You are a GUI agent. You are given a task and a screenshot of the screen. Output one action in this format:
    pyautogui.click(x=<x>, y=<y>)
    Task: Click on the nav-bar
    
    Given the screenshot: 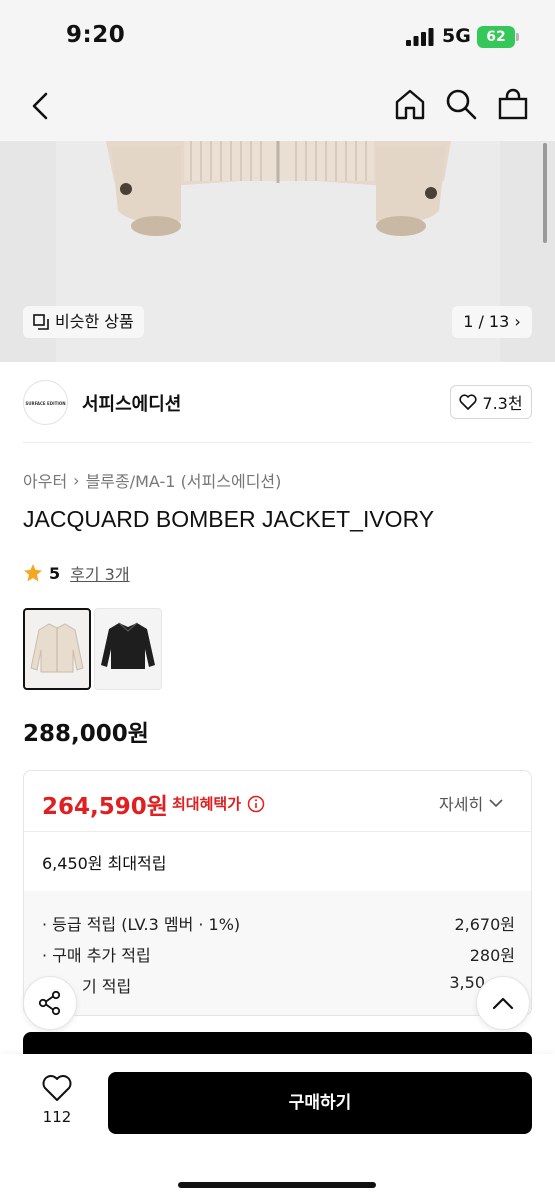 What is the action you would take?
    pyautogui.click(x=277, y=108)
    